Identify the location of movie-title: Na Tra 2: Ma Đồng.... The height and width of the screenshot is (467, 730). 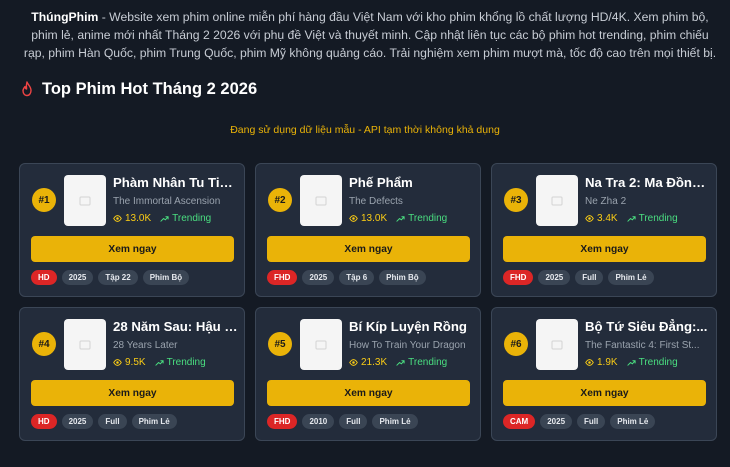
(647, 182).